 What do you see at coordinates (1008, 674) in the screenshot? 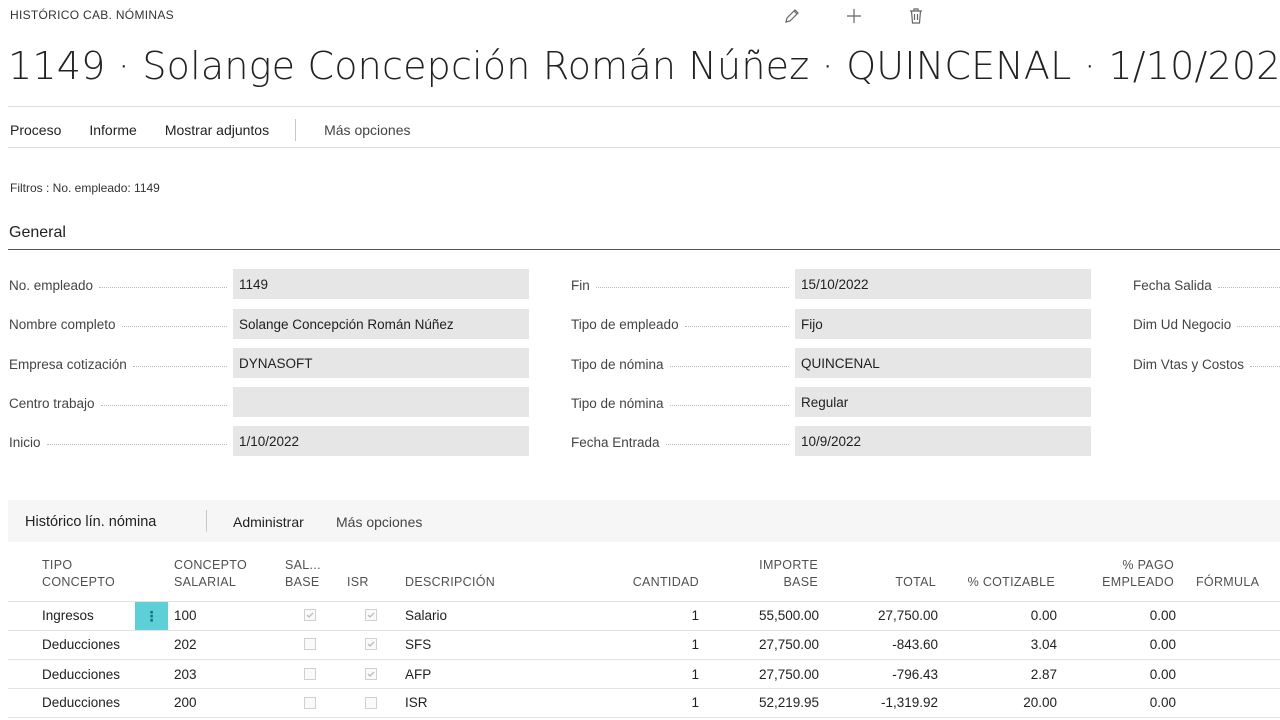
I see `cell-cotizable: 2.87` at bounding box center [1008, 674].